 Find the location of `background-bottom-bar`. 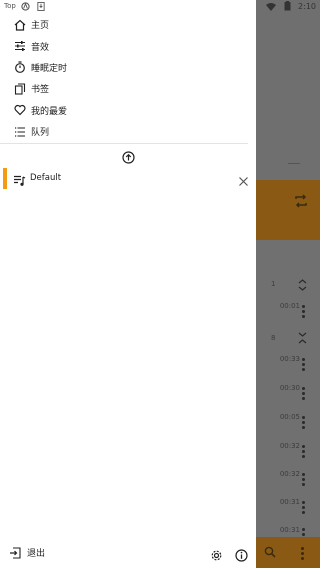

background-bottom-bar is located at coordinates (288, 552).